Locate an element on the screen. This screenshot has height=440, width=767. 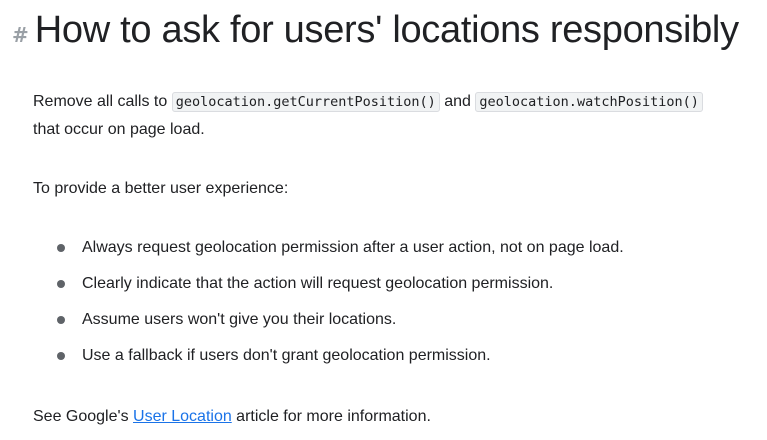
code-get-current-position: geolocation.getCurrentPosition() is located at coordinates (305, 102).